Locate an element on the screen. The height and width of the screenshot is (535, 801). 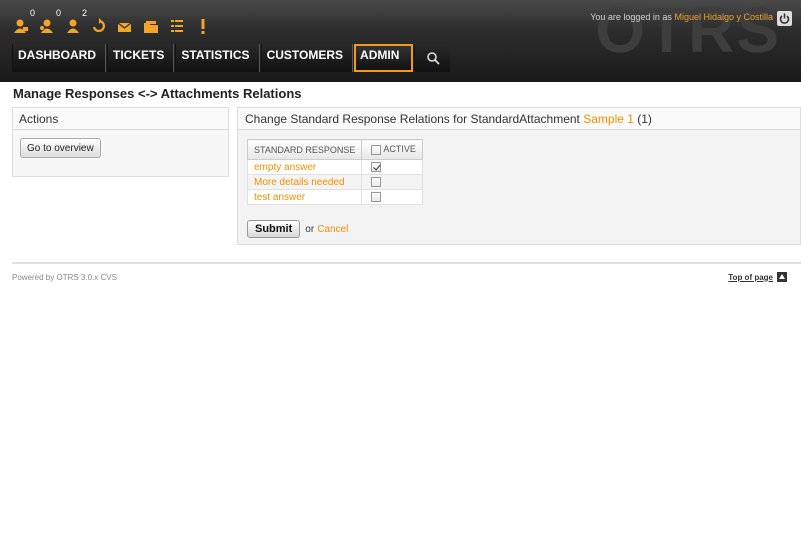
power-icon is located at coordinates (784, 18).